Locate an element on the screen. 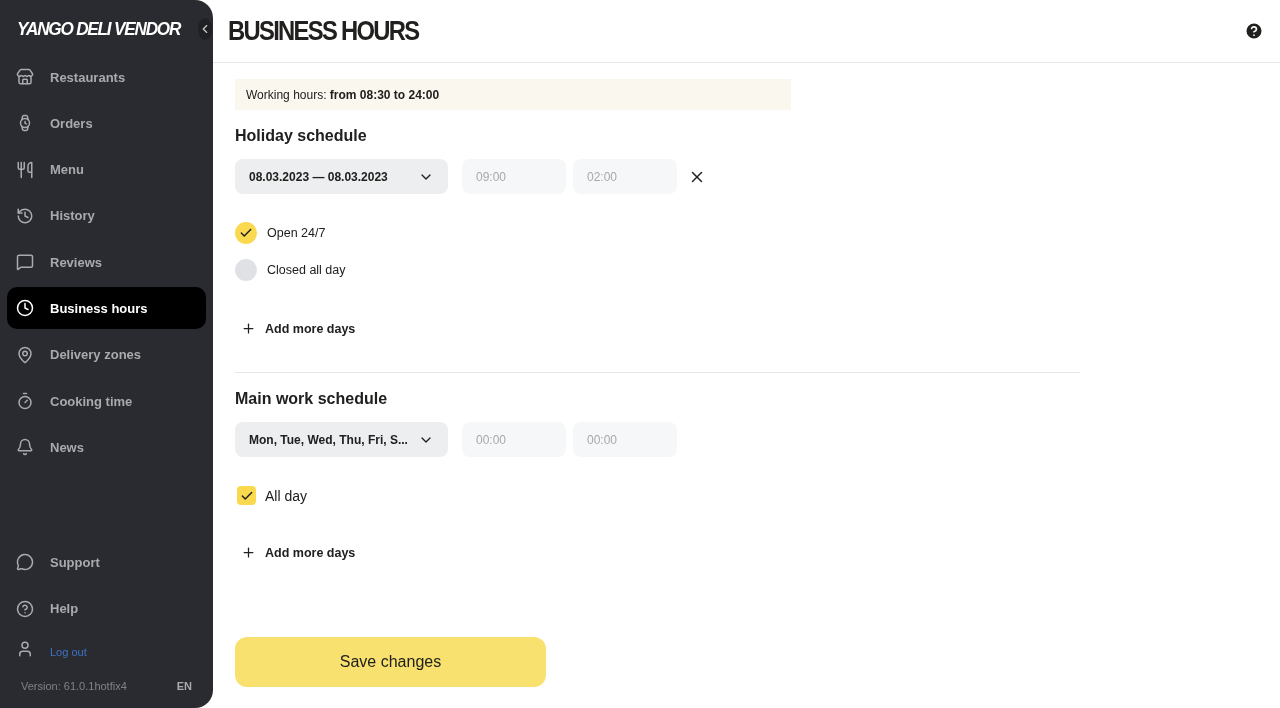  nav-item: Orders is located at coordinates (106, 123).